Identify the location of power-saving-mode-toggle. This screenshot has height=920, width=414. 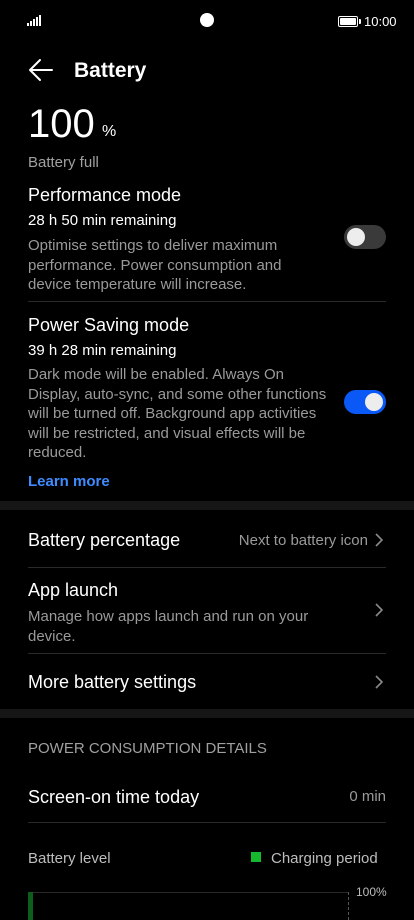
(365, 402).